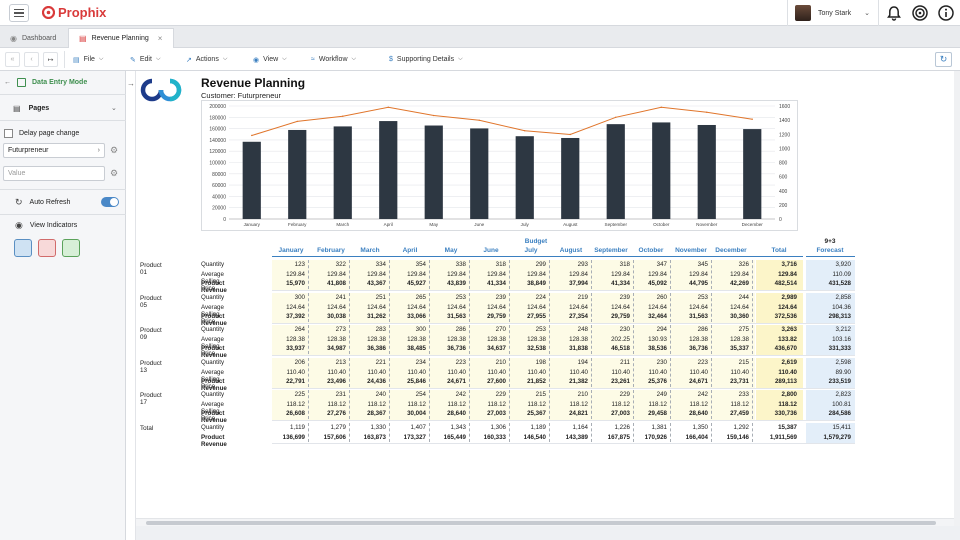 This screenshot has width=960, height=540. I want to click on table-cell: 273, so click(327, 329).